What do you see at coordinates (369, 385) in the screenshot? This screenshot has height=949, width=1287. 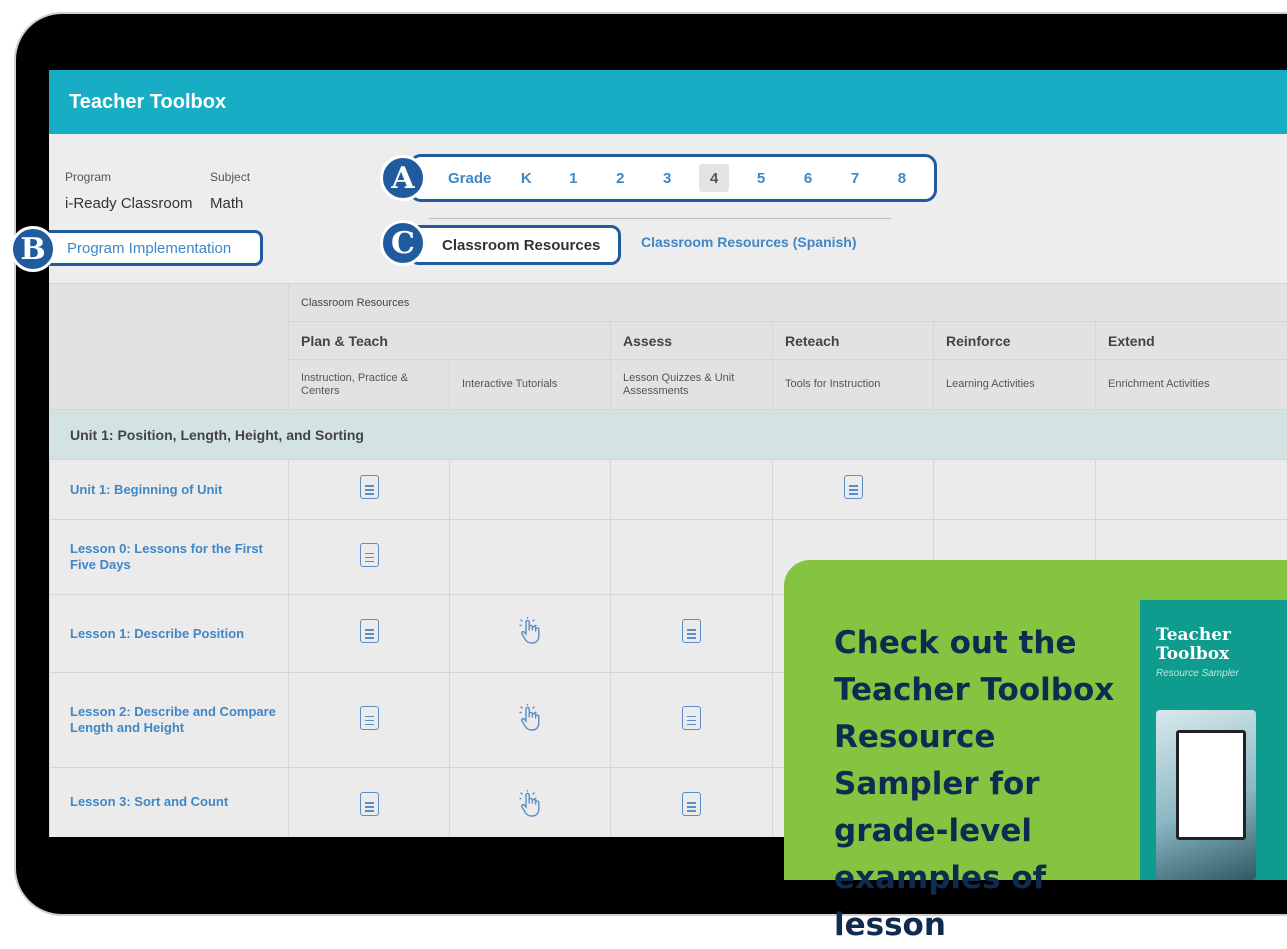 I see `subheader-instruction: Instruction, Practice & Centers` at bounding box center [369, 385].